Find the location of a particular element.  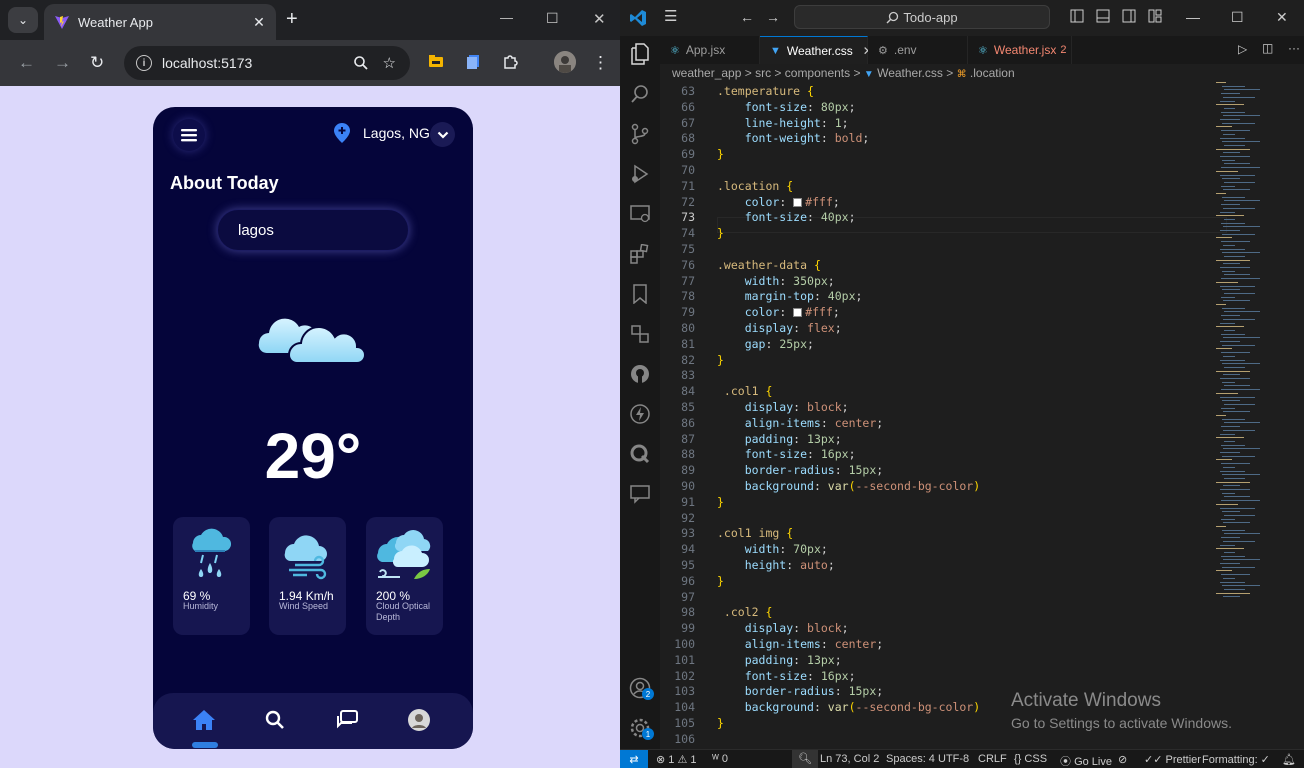

accounts-badge: 2 is located at coordinates (648, 694).